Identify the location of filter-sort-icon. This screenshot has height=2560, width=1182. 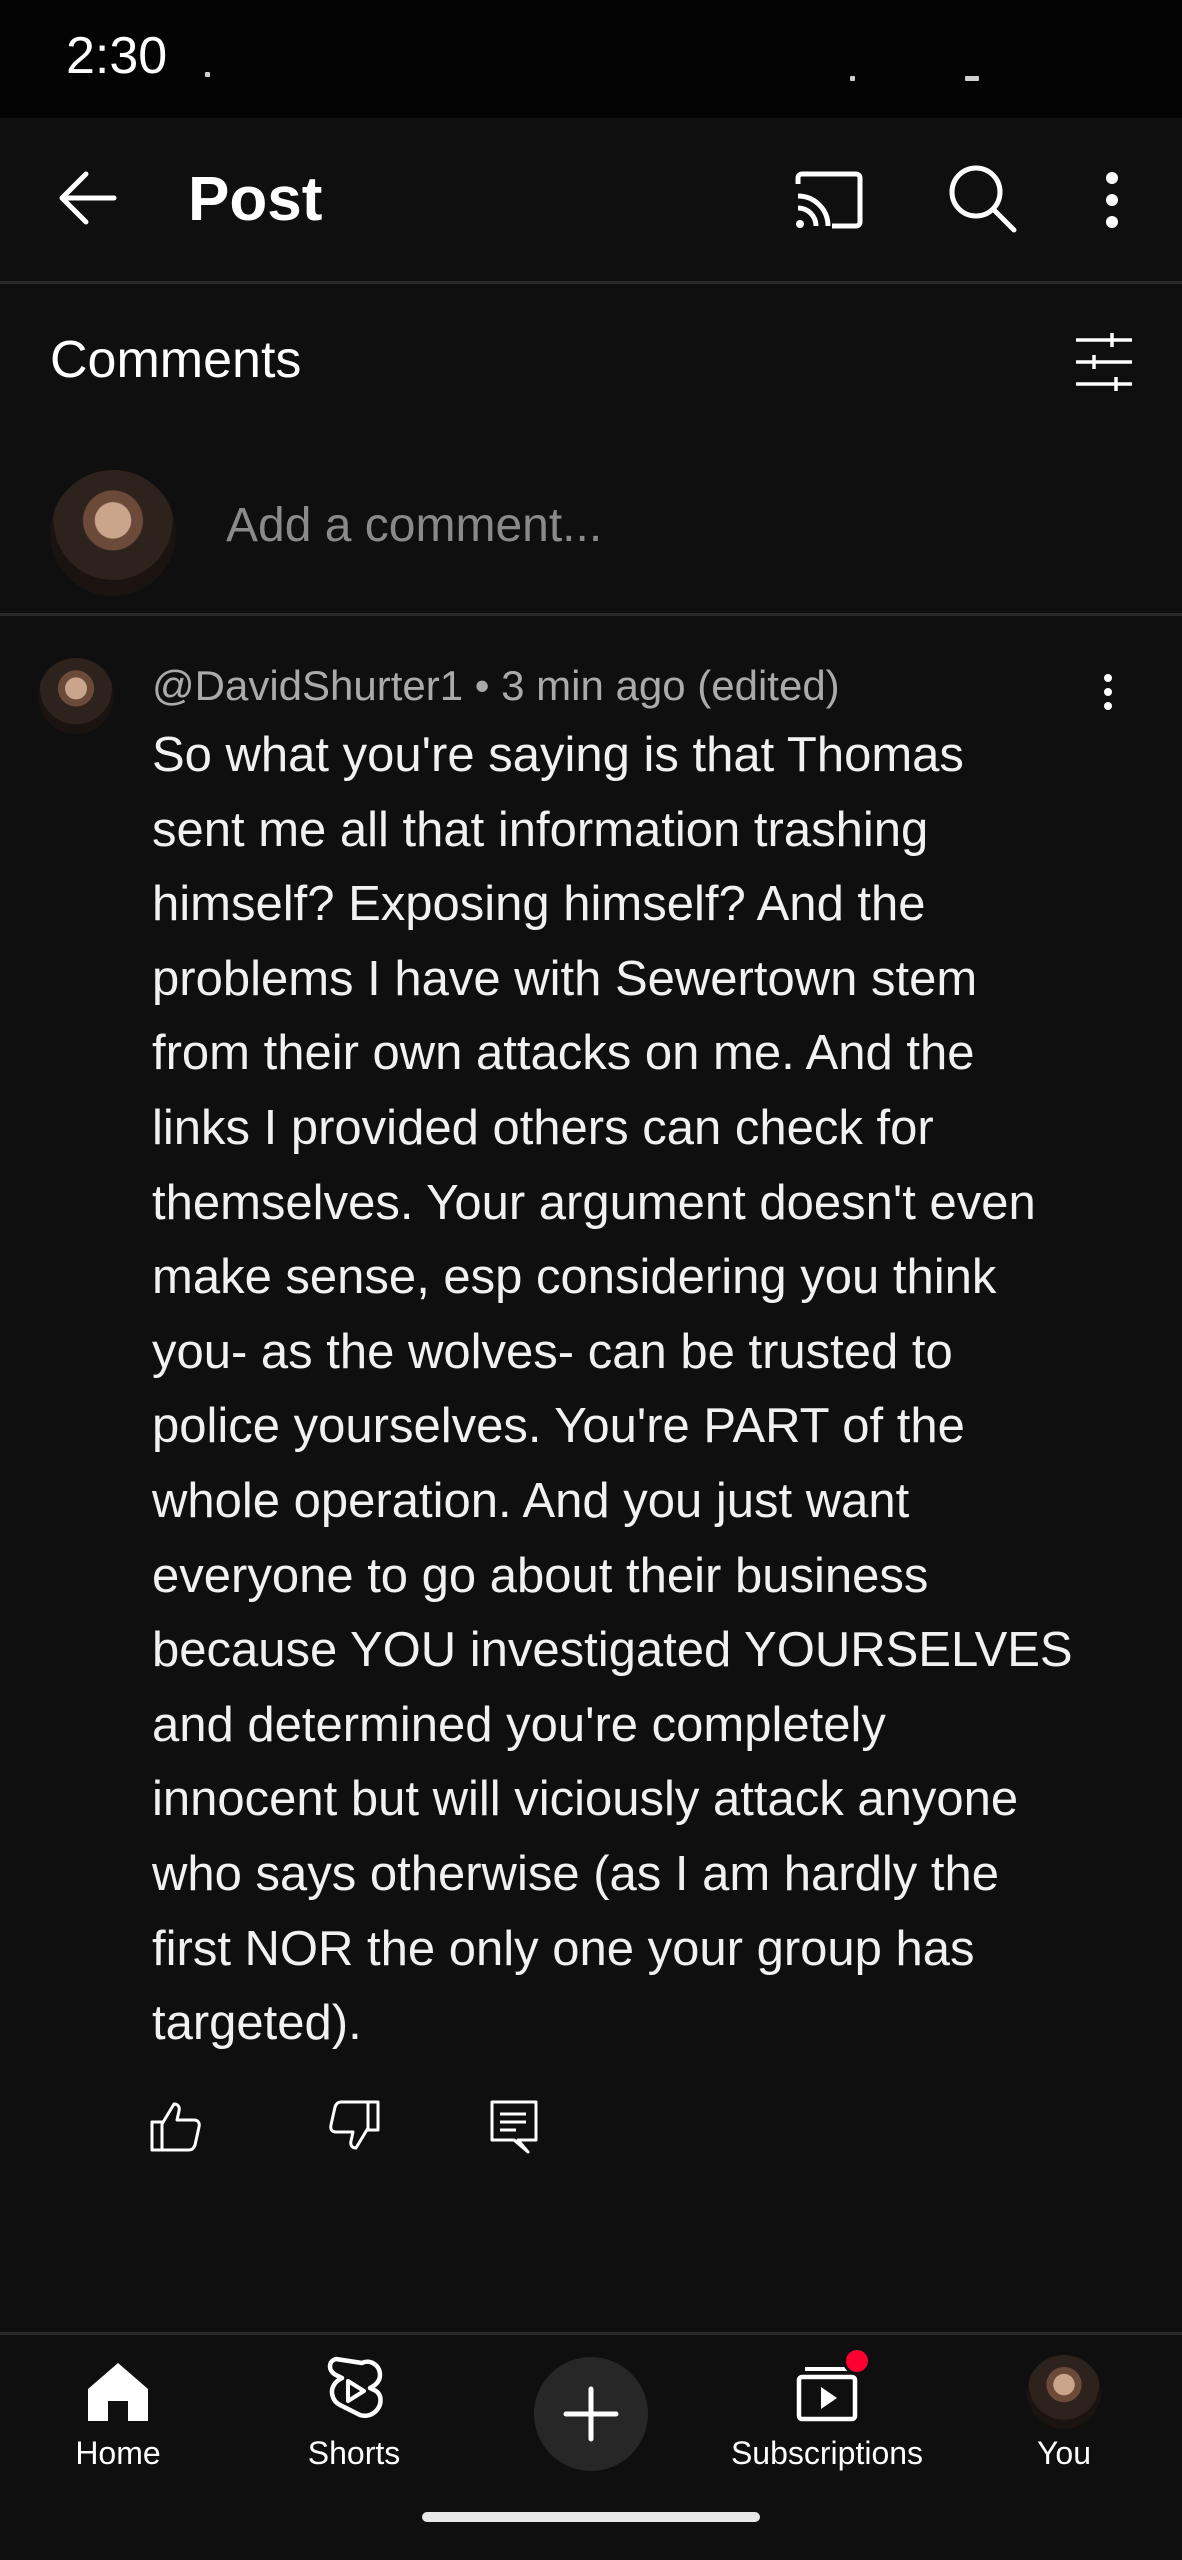
(1104, 362).